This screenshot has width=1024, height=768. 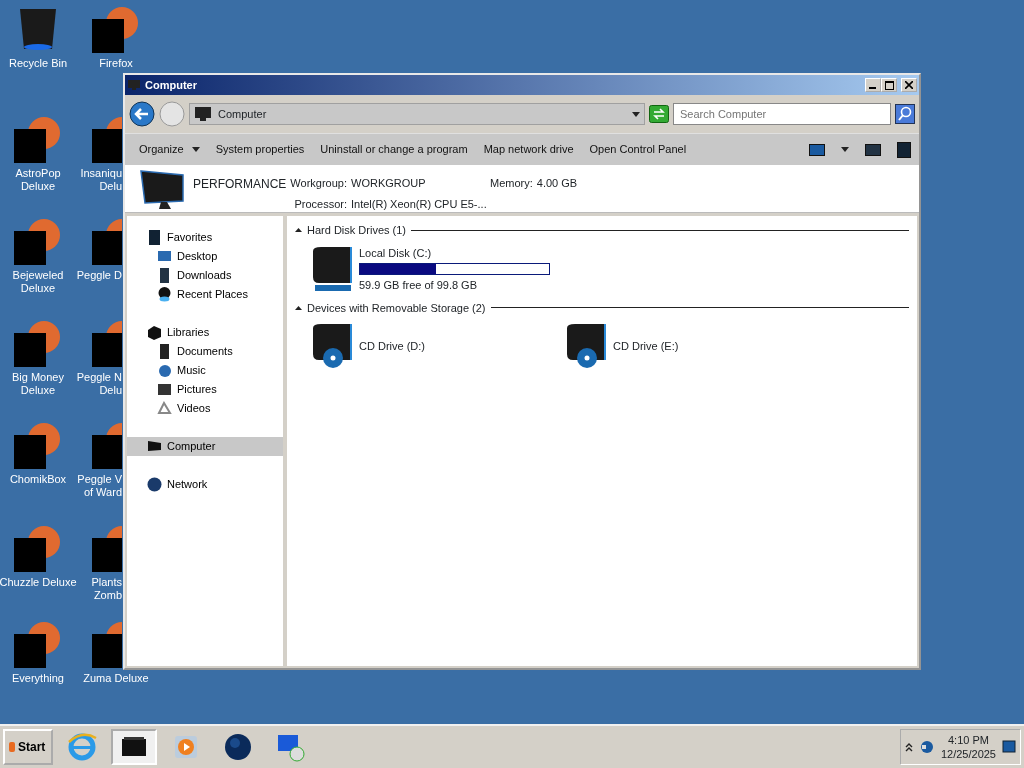 I want to click on nav-item: Pictures, so click(x=205, y=389).